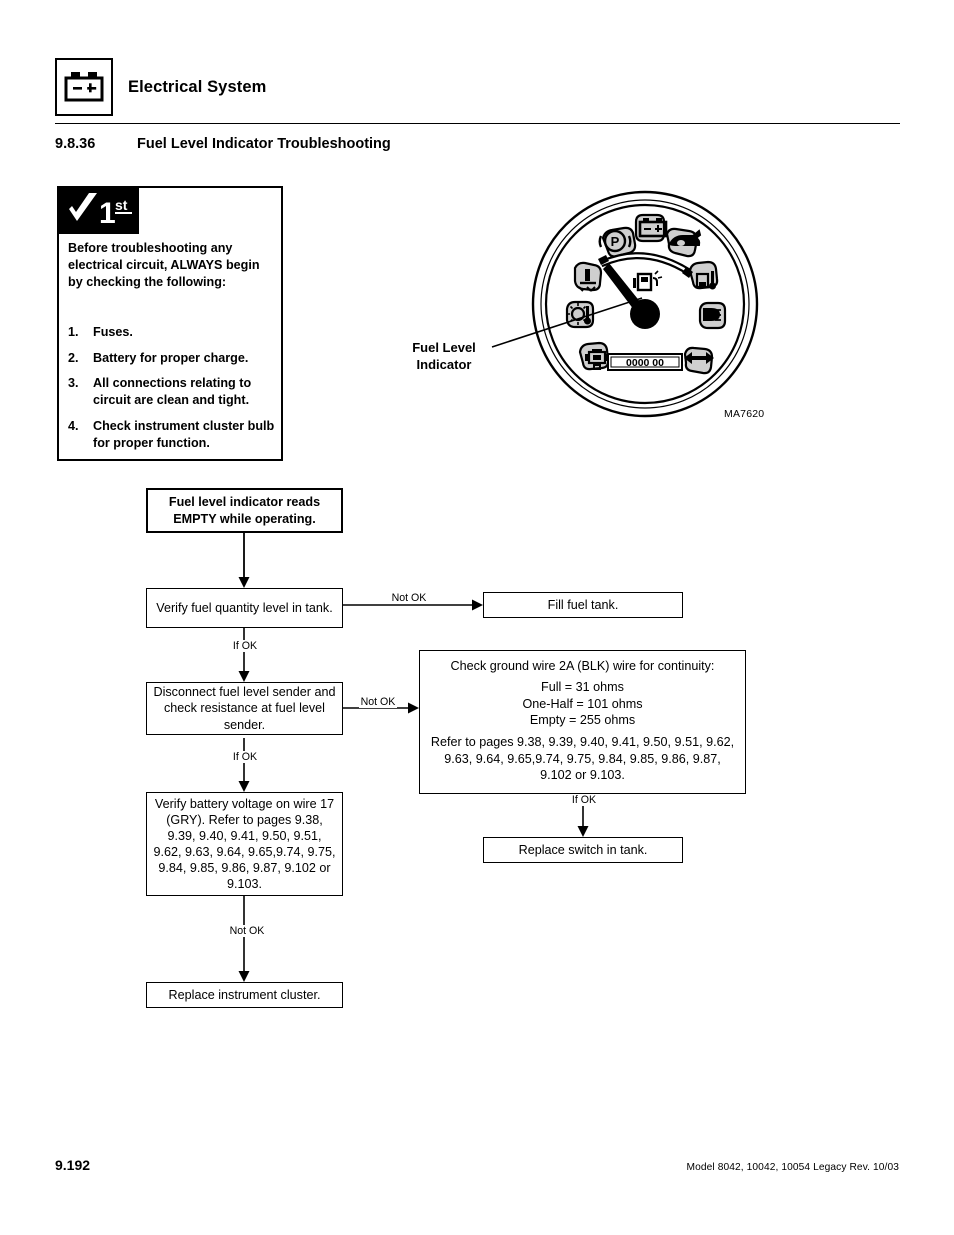 This screenshot has width=954, height=1235. I want to click on section-number: 9.8.36, so click(75, 144).